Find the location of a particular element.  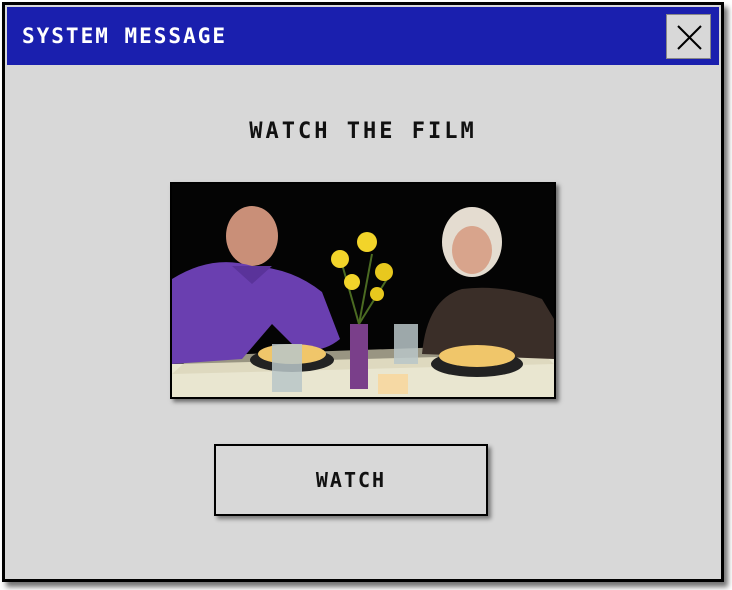

close-icon is located at coordinates (689, 37).